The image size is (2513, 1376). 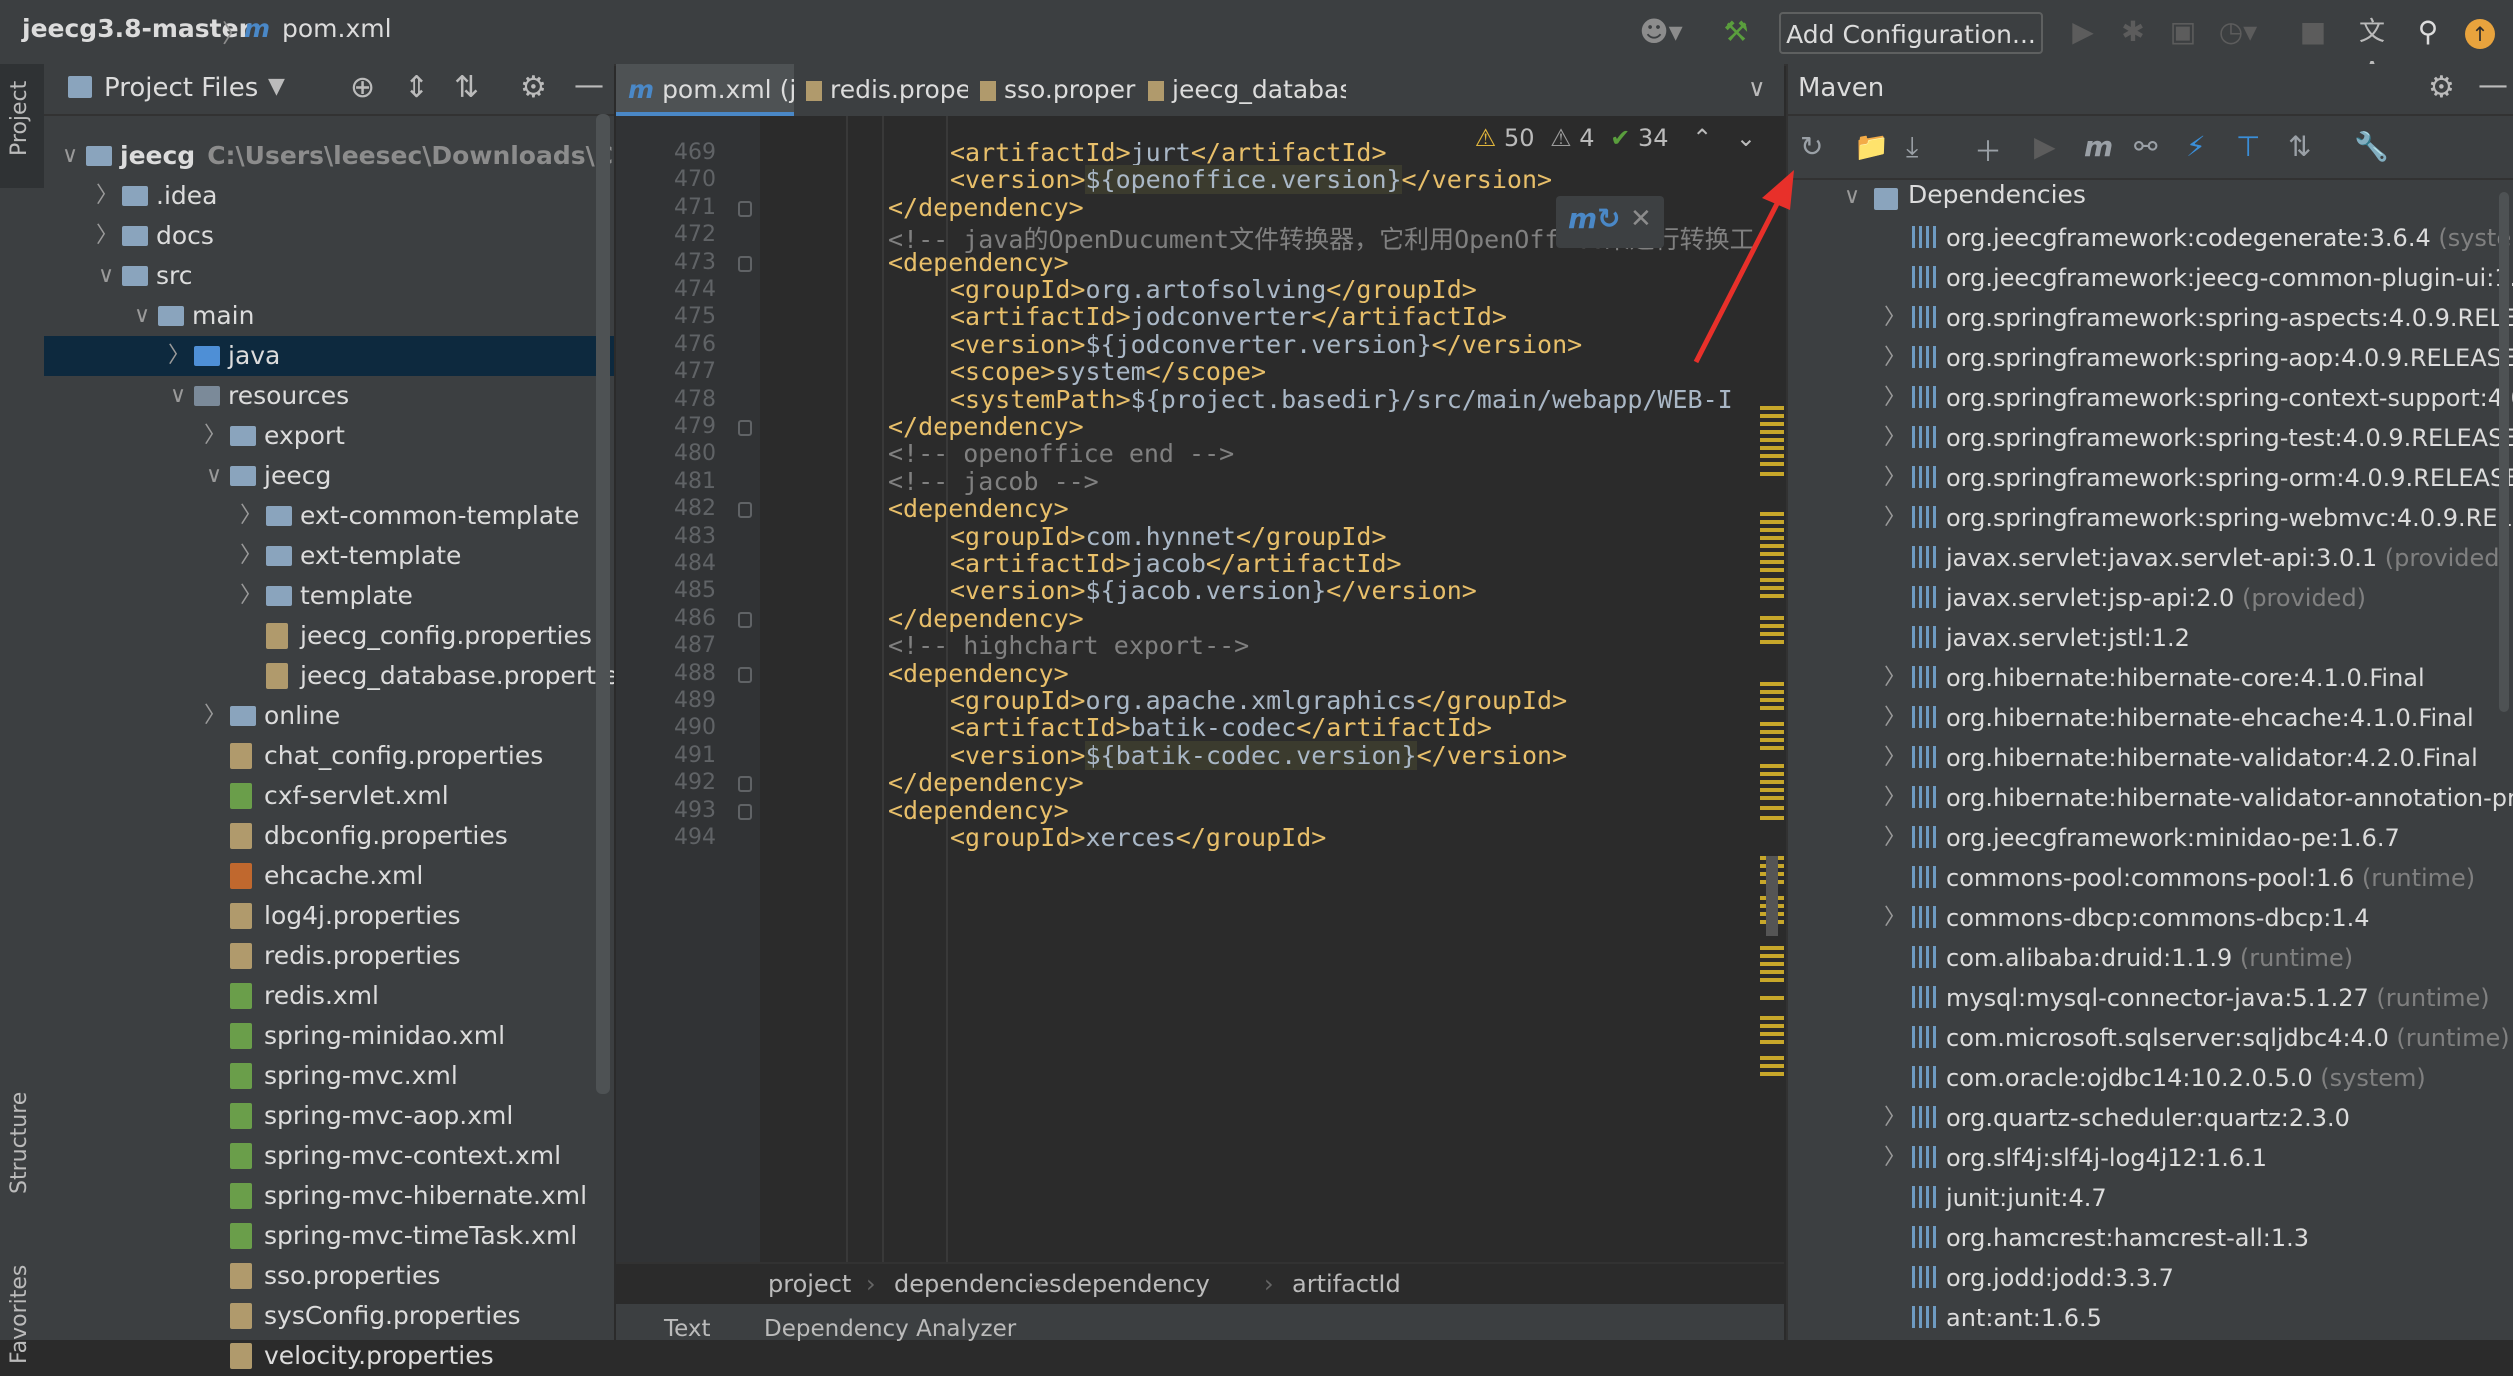 What do you see at coordinates (1176, 563) in the screenshot?
I see `code-line: <artifactId>jacob</artifactId>` at bounding box center [1176, 563].